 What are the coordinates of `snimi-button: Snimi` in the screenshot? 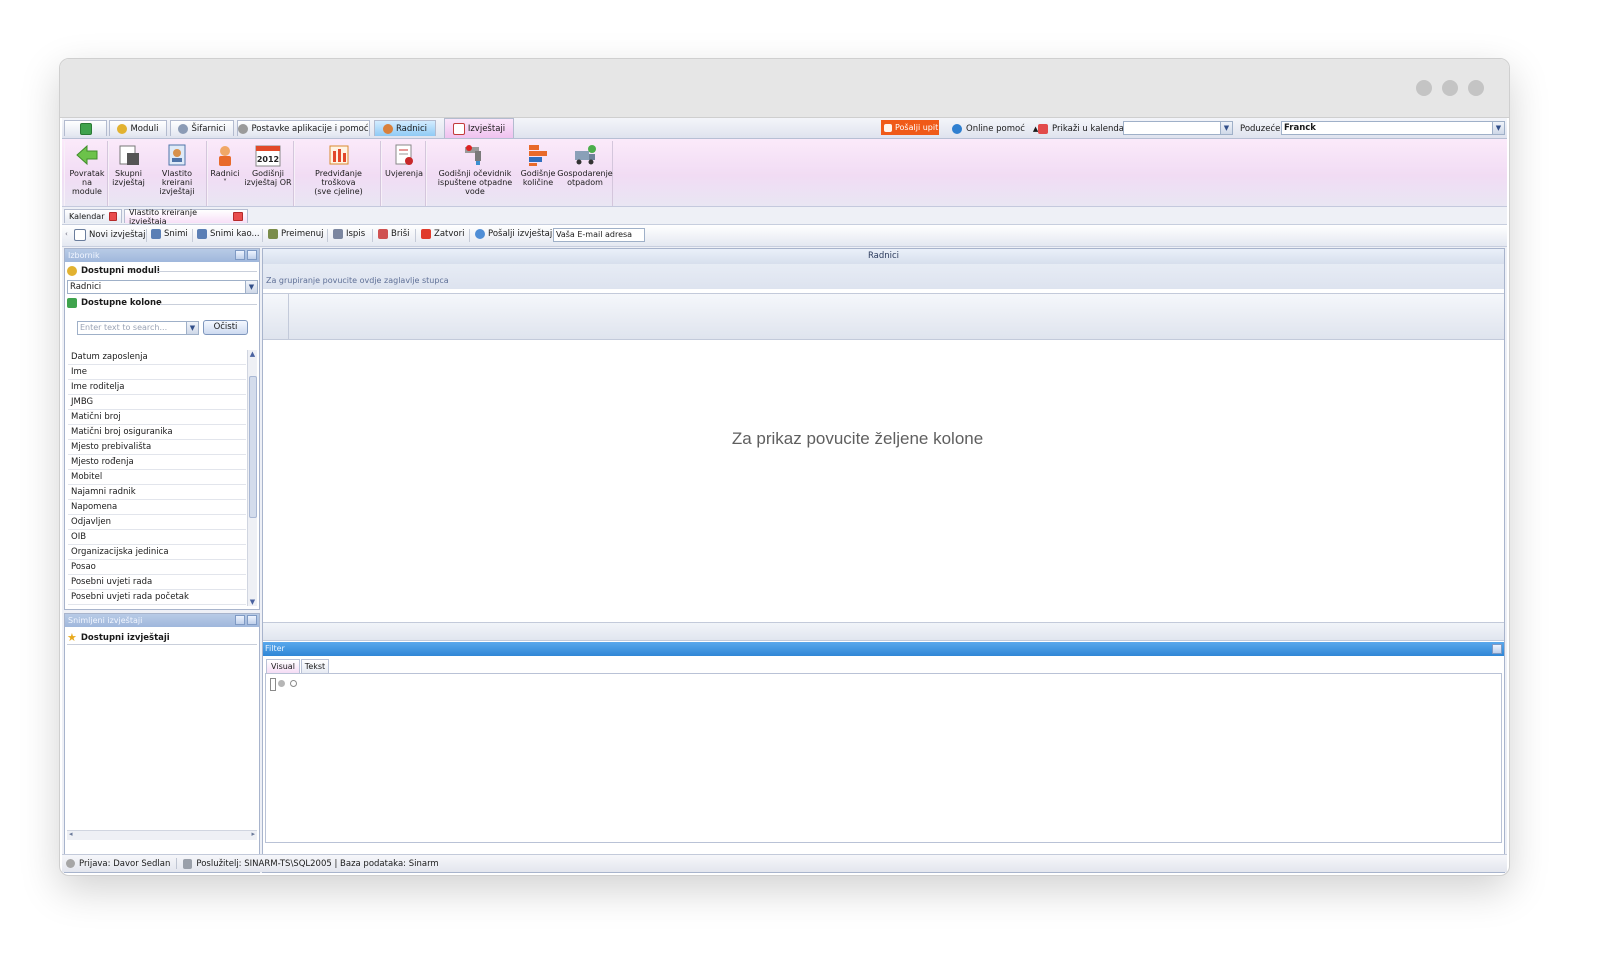 It's located at (169, 234).